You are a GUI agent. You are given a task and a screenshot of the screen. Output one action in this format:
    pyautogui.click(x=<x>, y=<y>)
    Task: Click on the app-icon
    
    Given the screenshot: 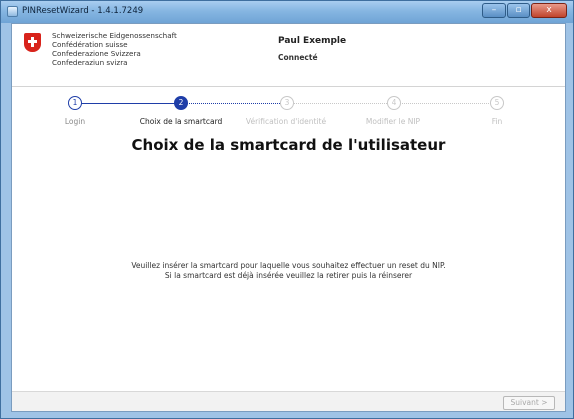 What is the action you would take?
    pyautogui.click(x=12, y=11)
    